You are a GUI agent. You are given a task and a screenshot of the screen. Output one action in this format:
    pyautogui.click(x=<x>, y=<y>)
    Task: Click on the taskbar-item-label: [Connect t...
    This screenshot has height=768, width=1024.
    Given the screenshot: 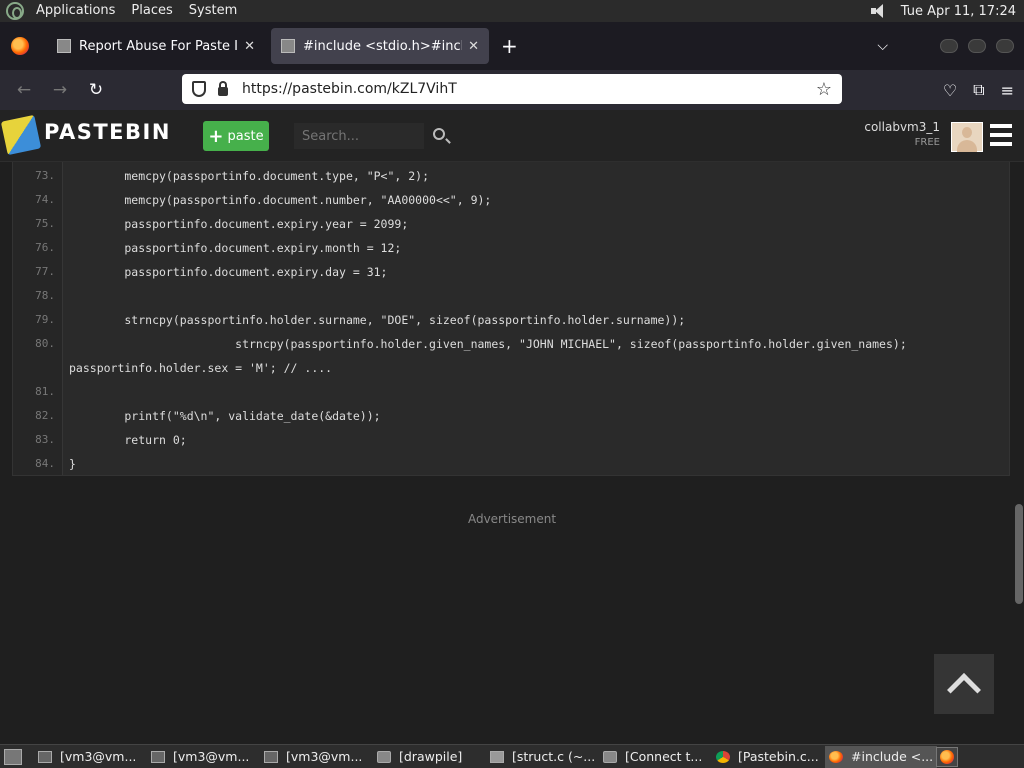 What is the action you would take?
    pyautogui.click(x=664, y=756)
    